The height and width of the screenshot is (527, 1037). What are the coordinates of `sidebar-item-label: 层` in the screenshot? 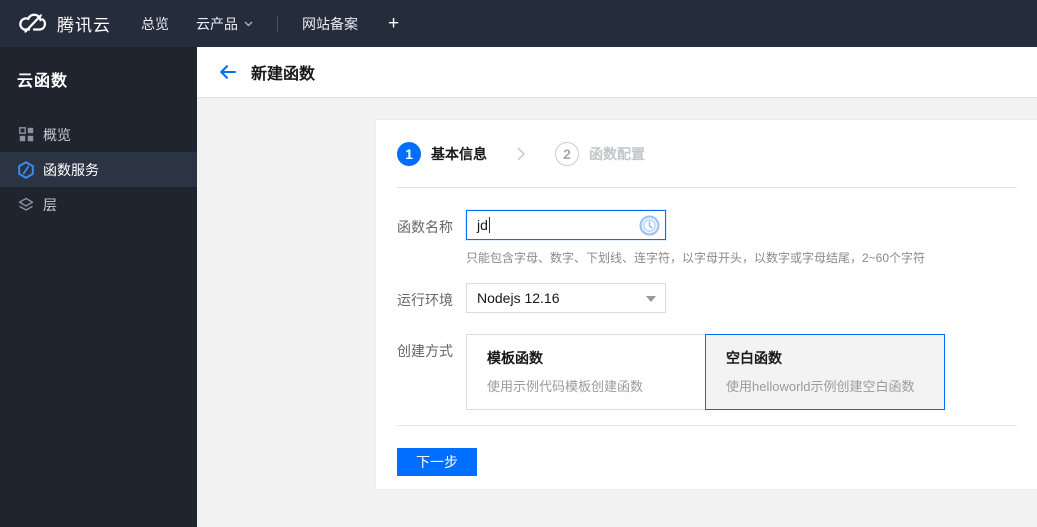 It's located at (50, 204).